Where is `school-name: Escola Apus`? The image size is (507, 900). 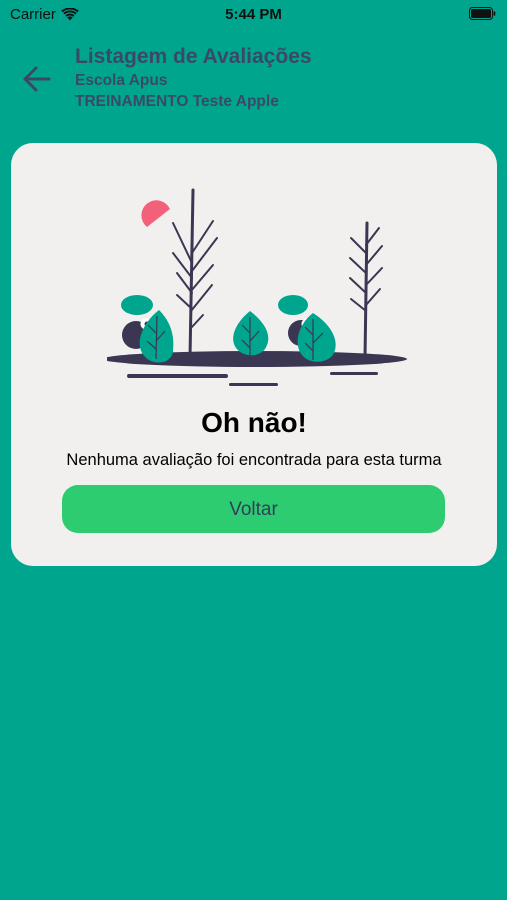
school-name: Escola Apus is located at coordinates (121, 80).